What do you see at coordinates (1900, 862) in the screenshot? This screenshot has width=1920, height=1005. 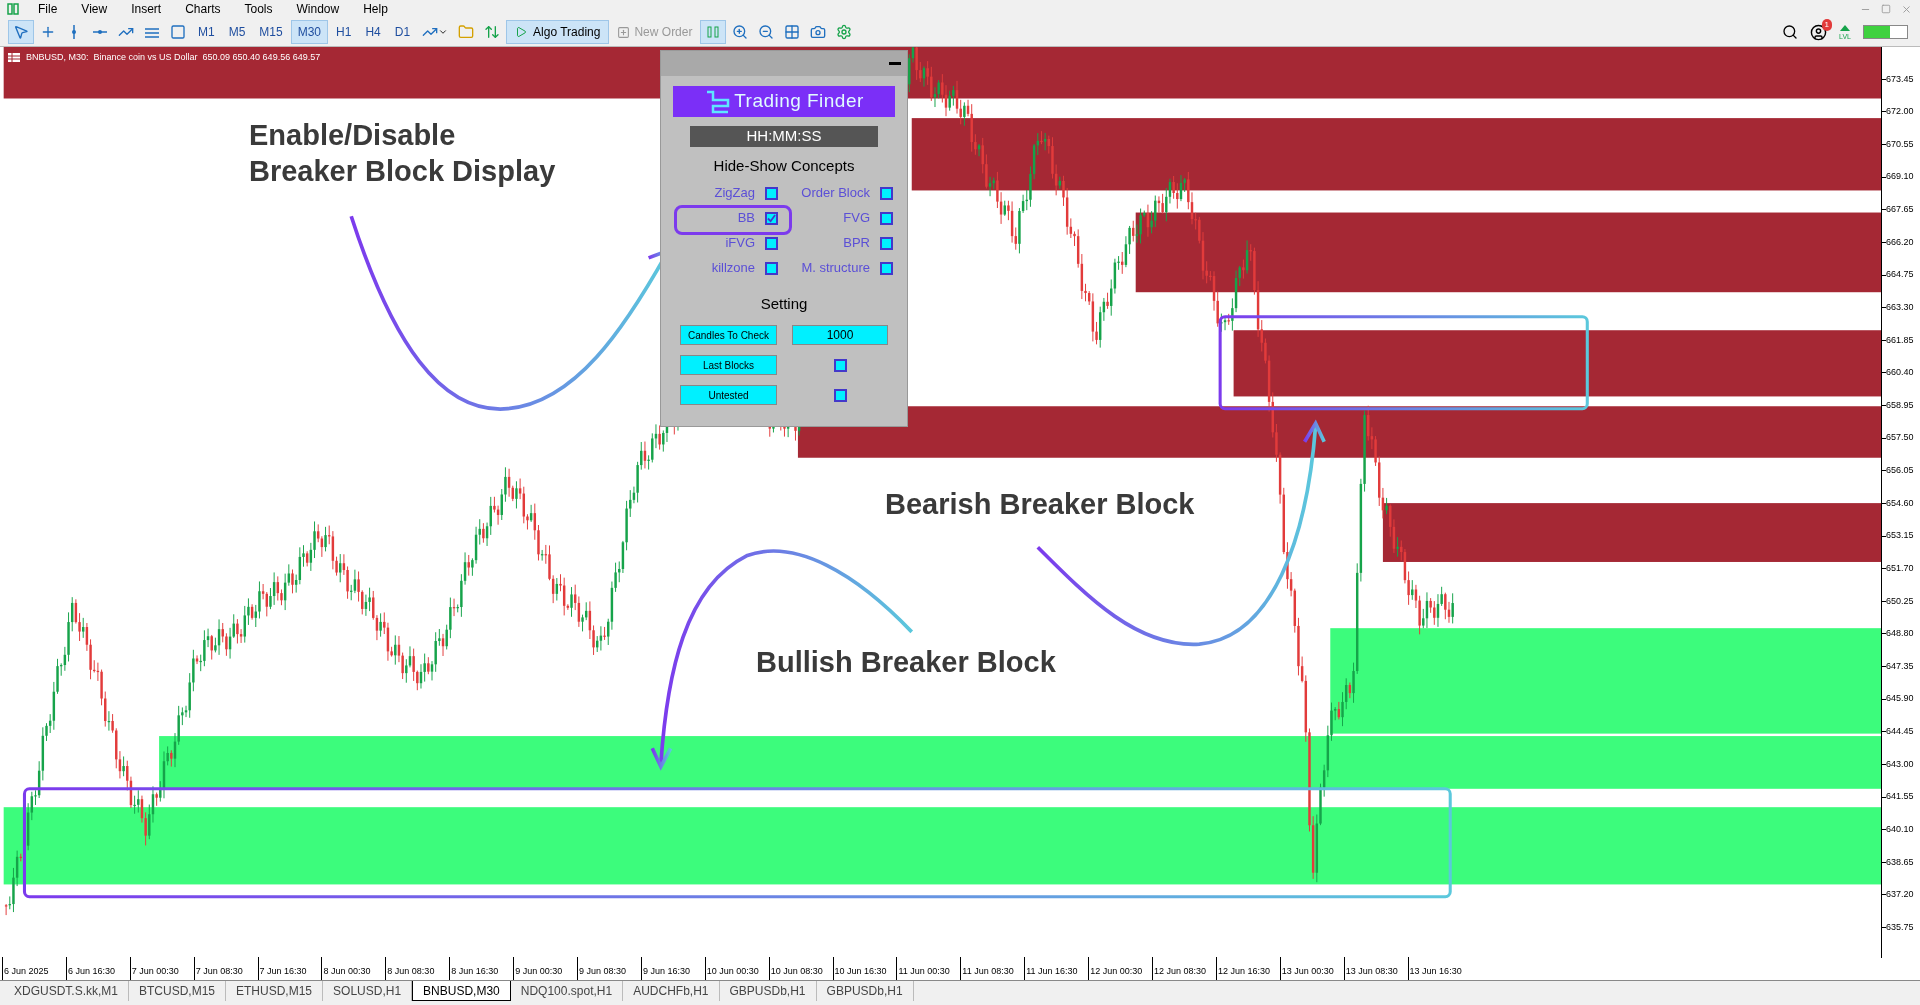 I see `price-label: 638.65` at bounding box center [1900, 862].